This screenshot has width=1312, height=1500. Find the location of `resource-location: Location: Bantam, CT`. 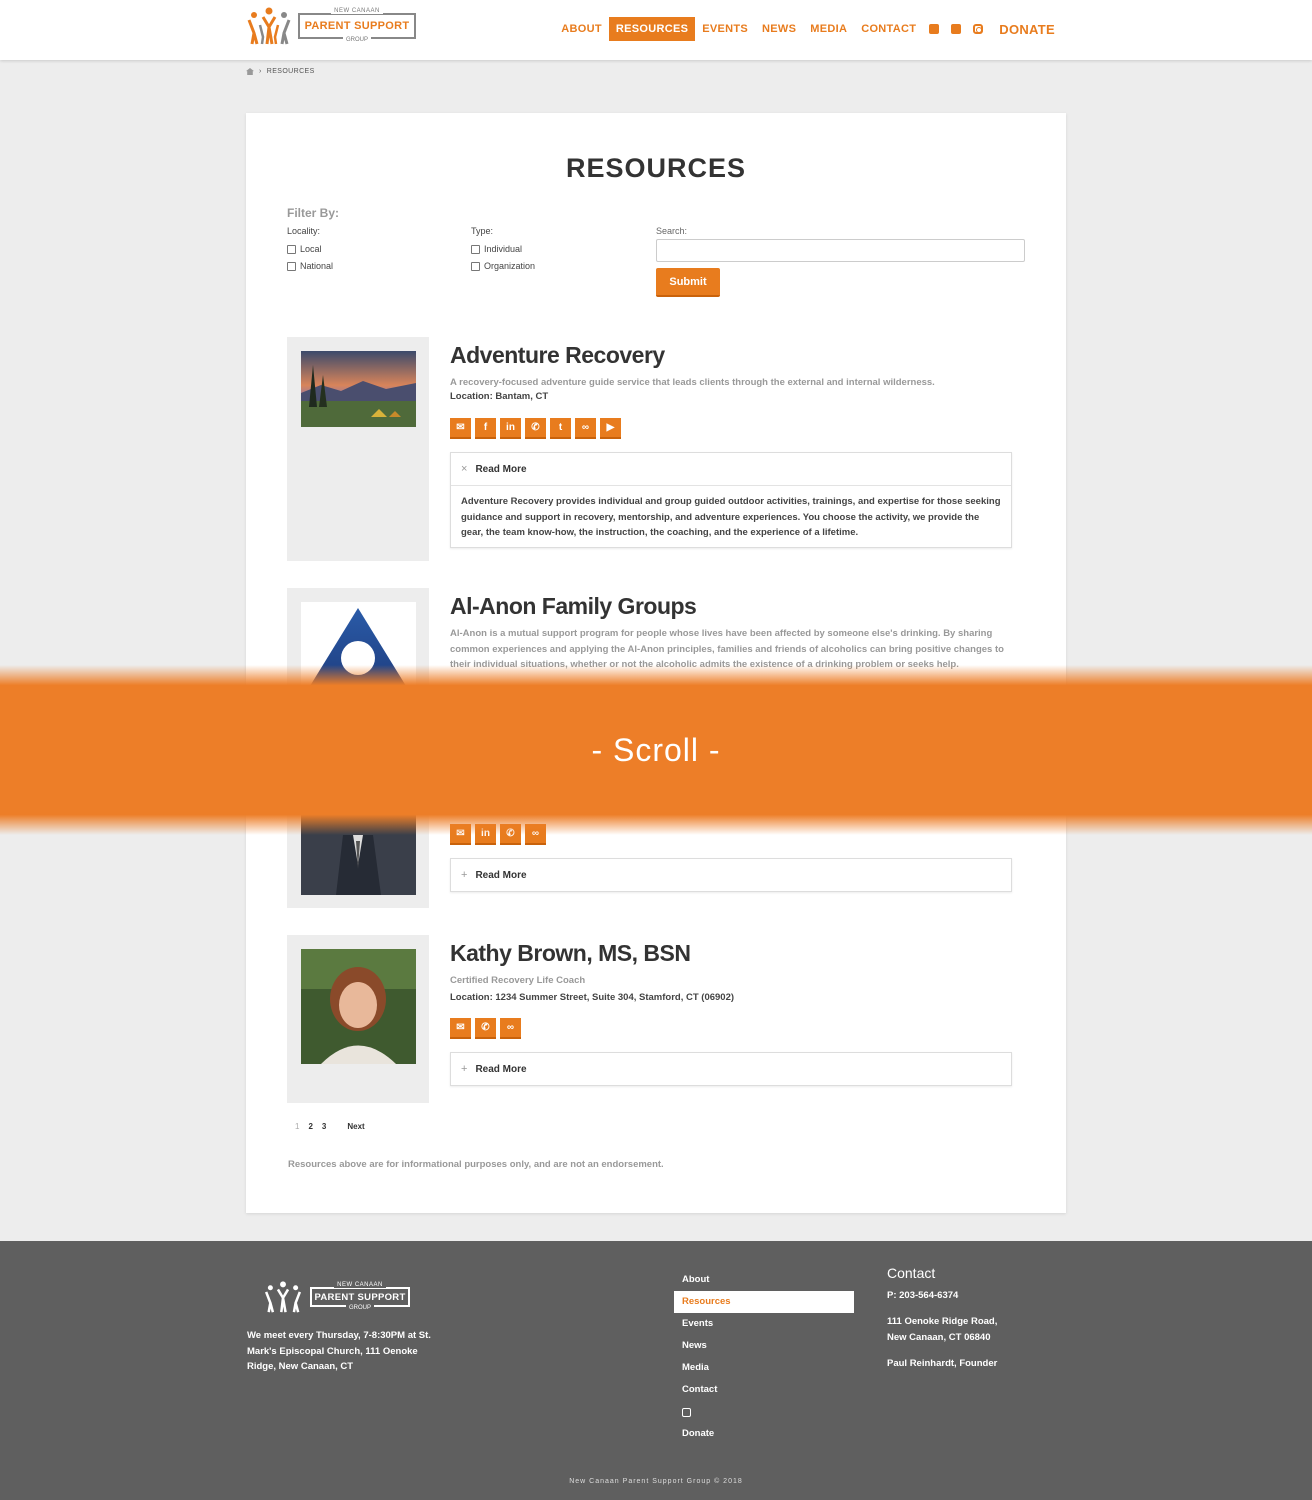

resource-location: Location: Bantam, CT is located at coordinates (499, 396).